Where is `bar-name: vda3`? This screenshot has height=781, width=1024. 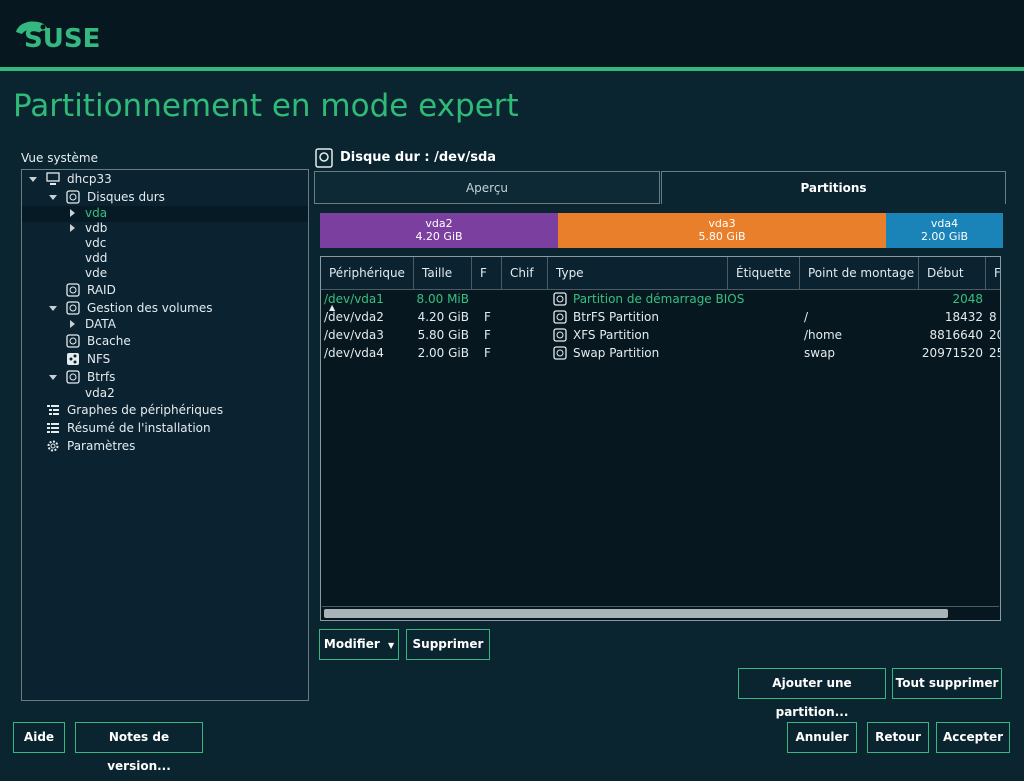
bar-name: vda3 is located at coordinates (722, 223).